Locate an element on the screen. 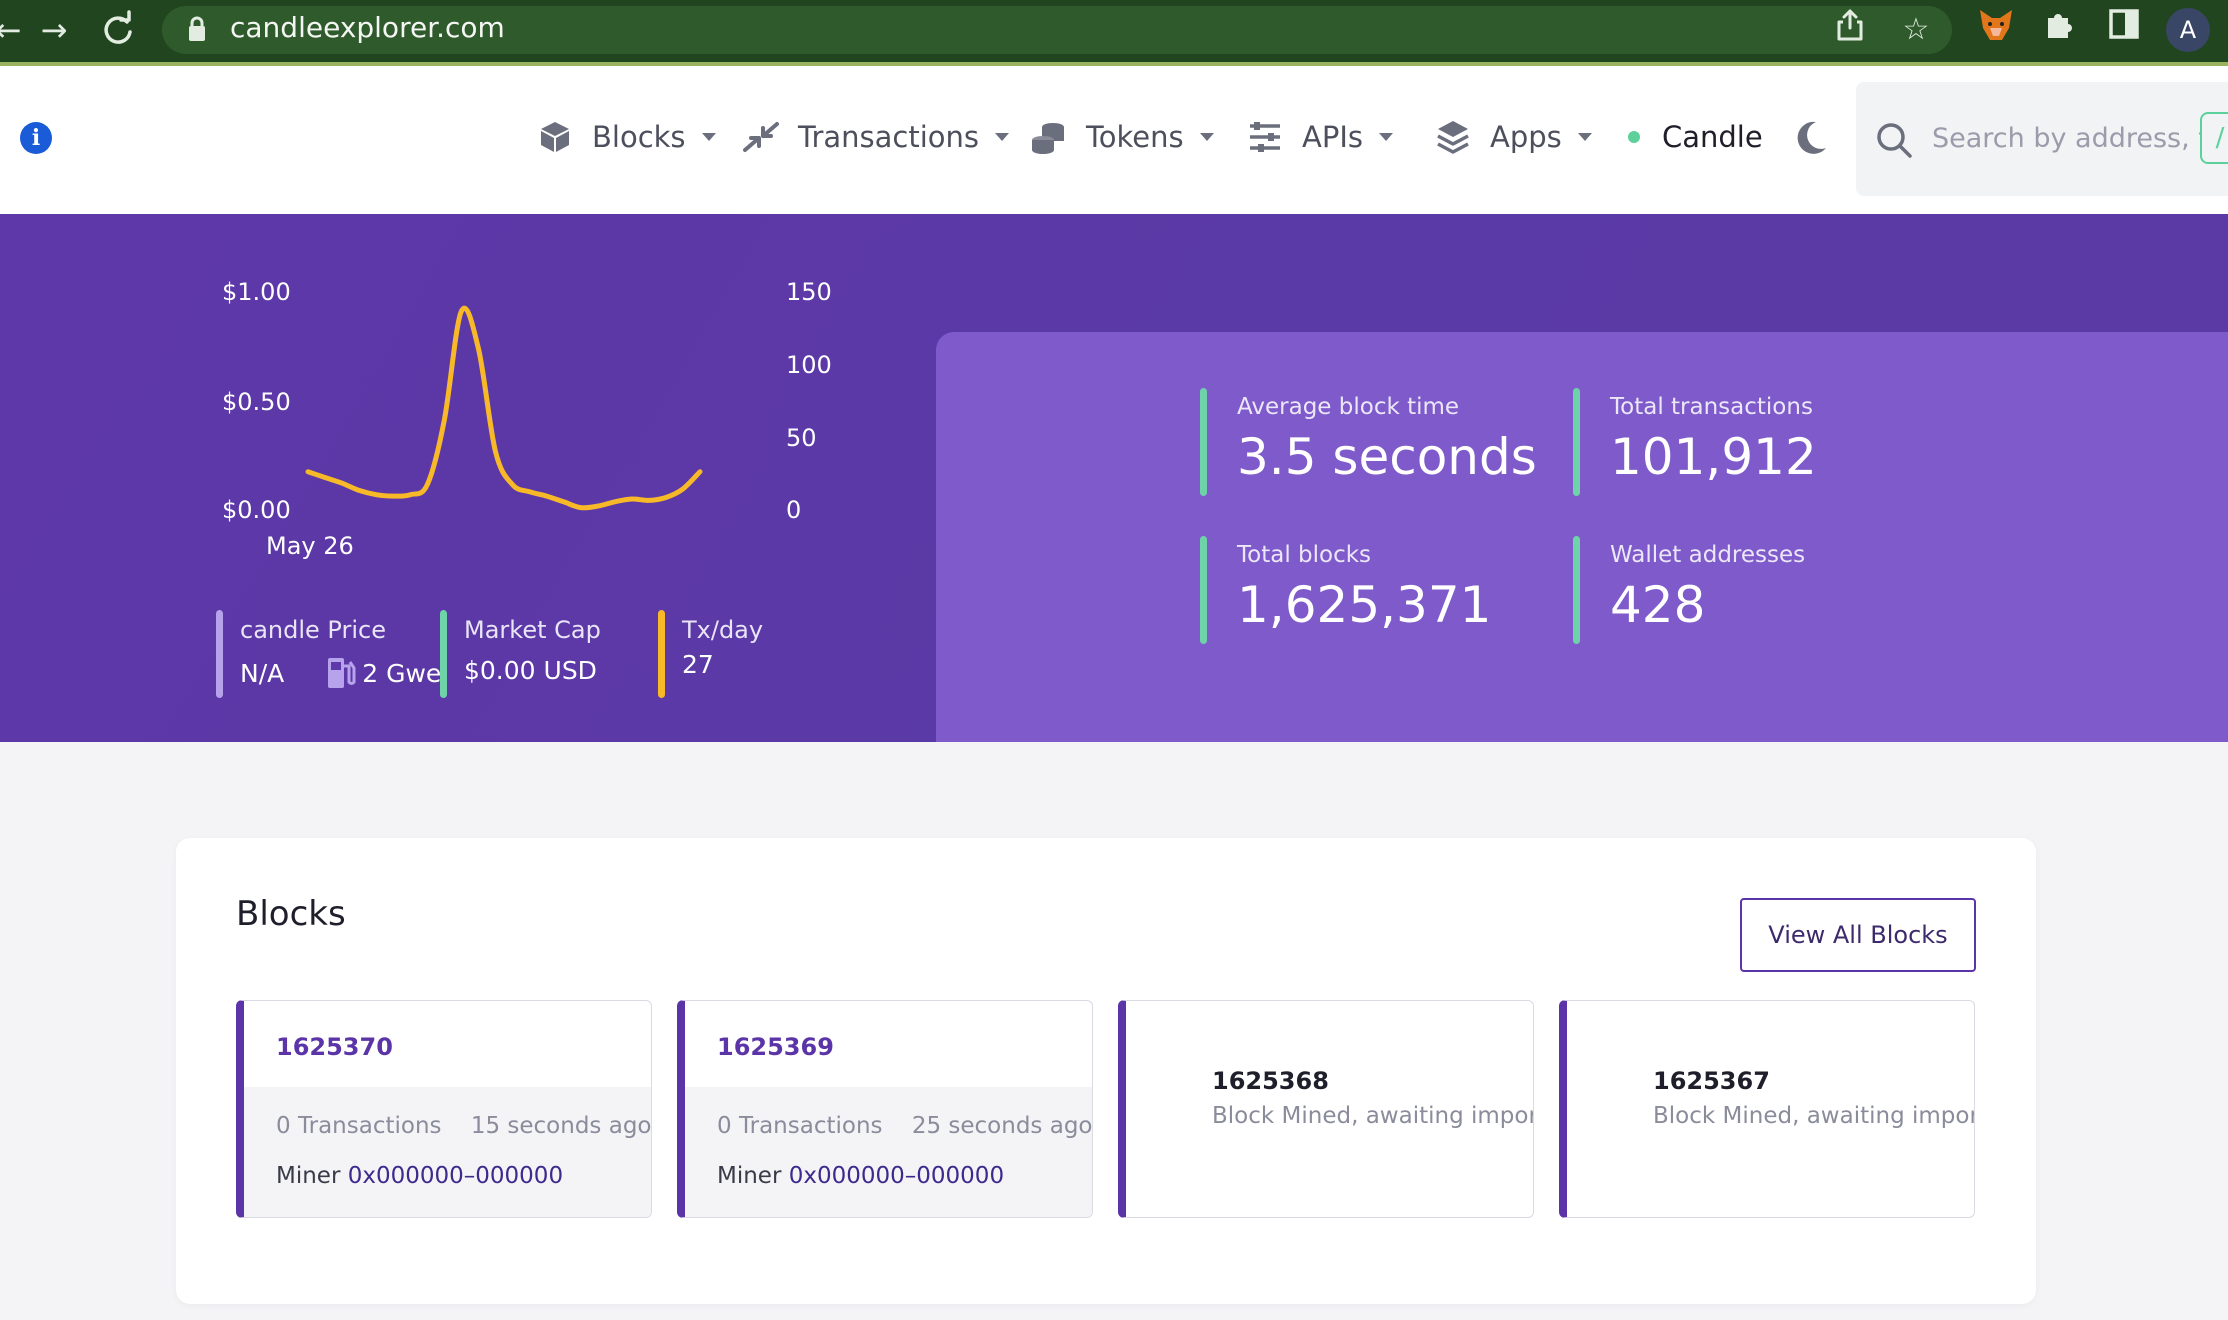 Image resolution: width=2228 pixels, height=1320 pixels. side-panel-icon is located at coordinates (2124, 30).